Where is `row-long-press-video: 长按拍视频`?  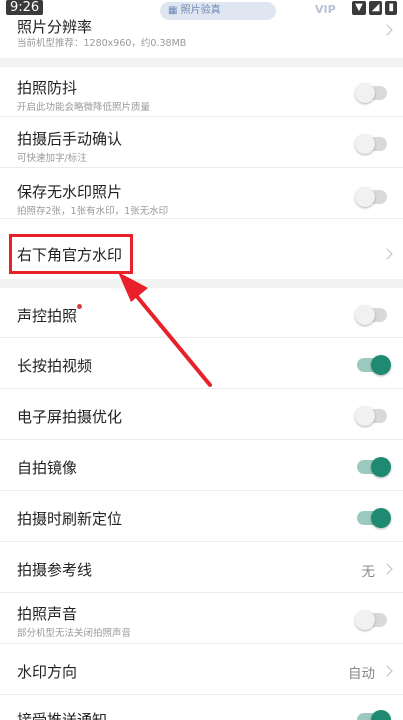
row-long-press-video: 长按拍视频 is located at coordinates (201, 364).